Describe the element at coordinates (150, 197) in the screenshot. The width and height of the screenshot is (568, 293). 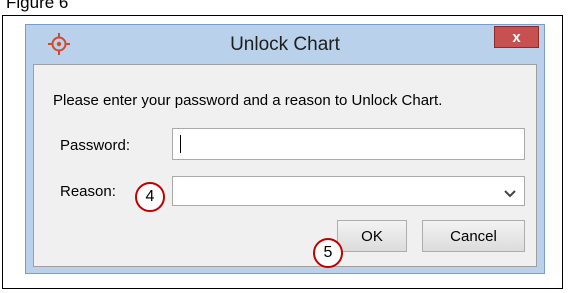
I see `callout-marker: 4` at that location.